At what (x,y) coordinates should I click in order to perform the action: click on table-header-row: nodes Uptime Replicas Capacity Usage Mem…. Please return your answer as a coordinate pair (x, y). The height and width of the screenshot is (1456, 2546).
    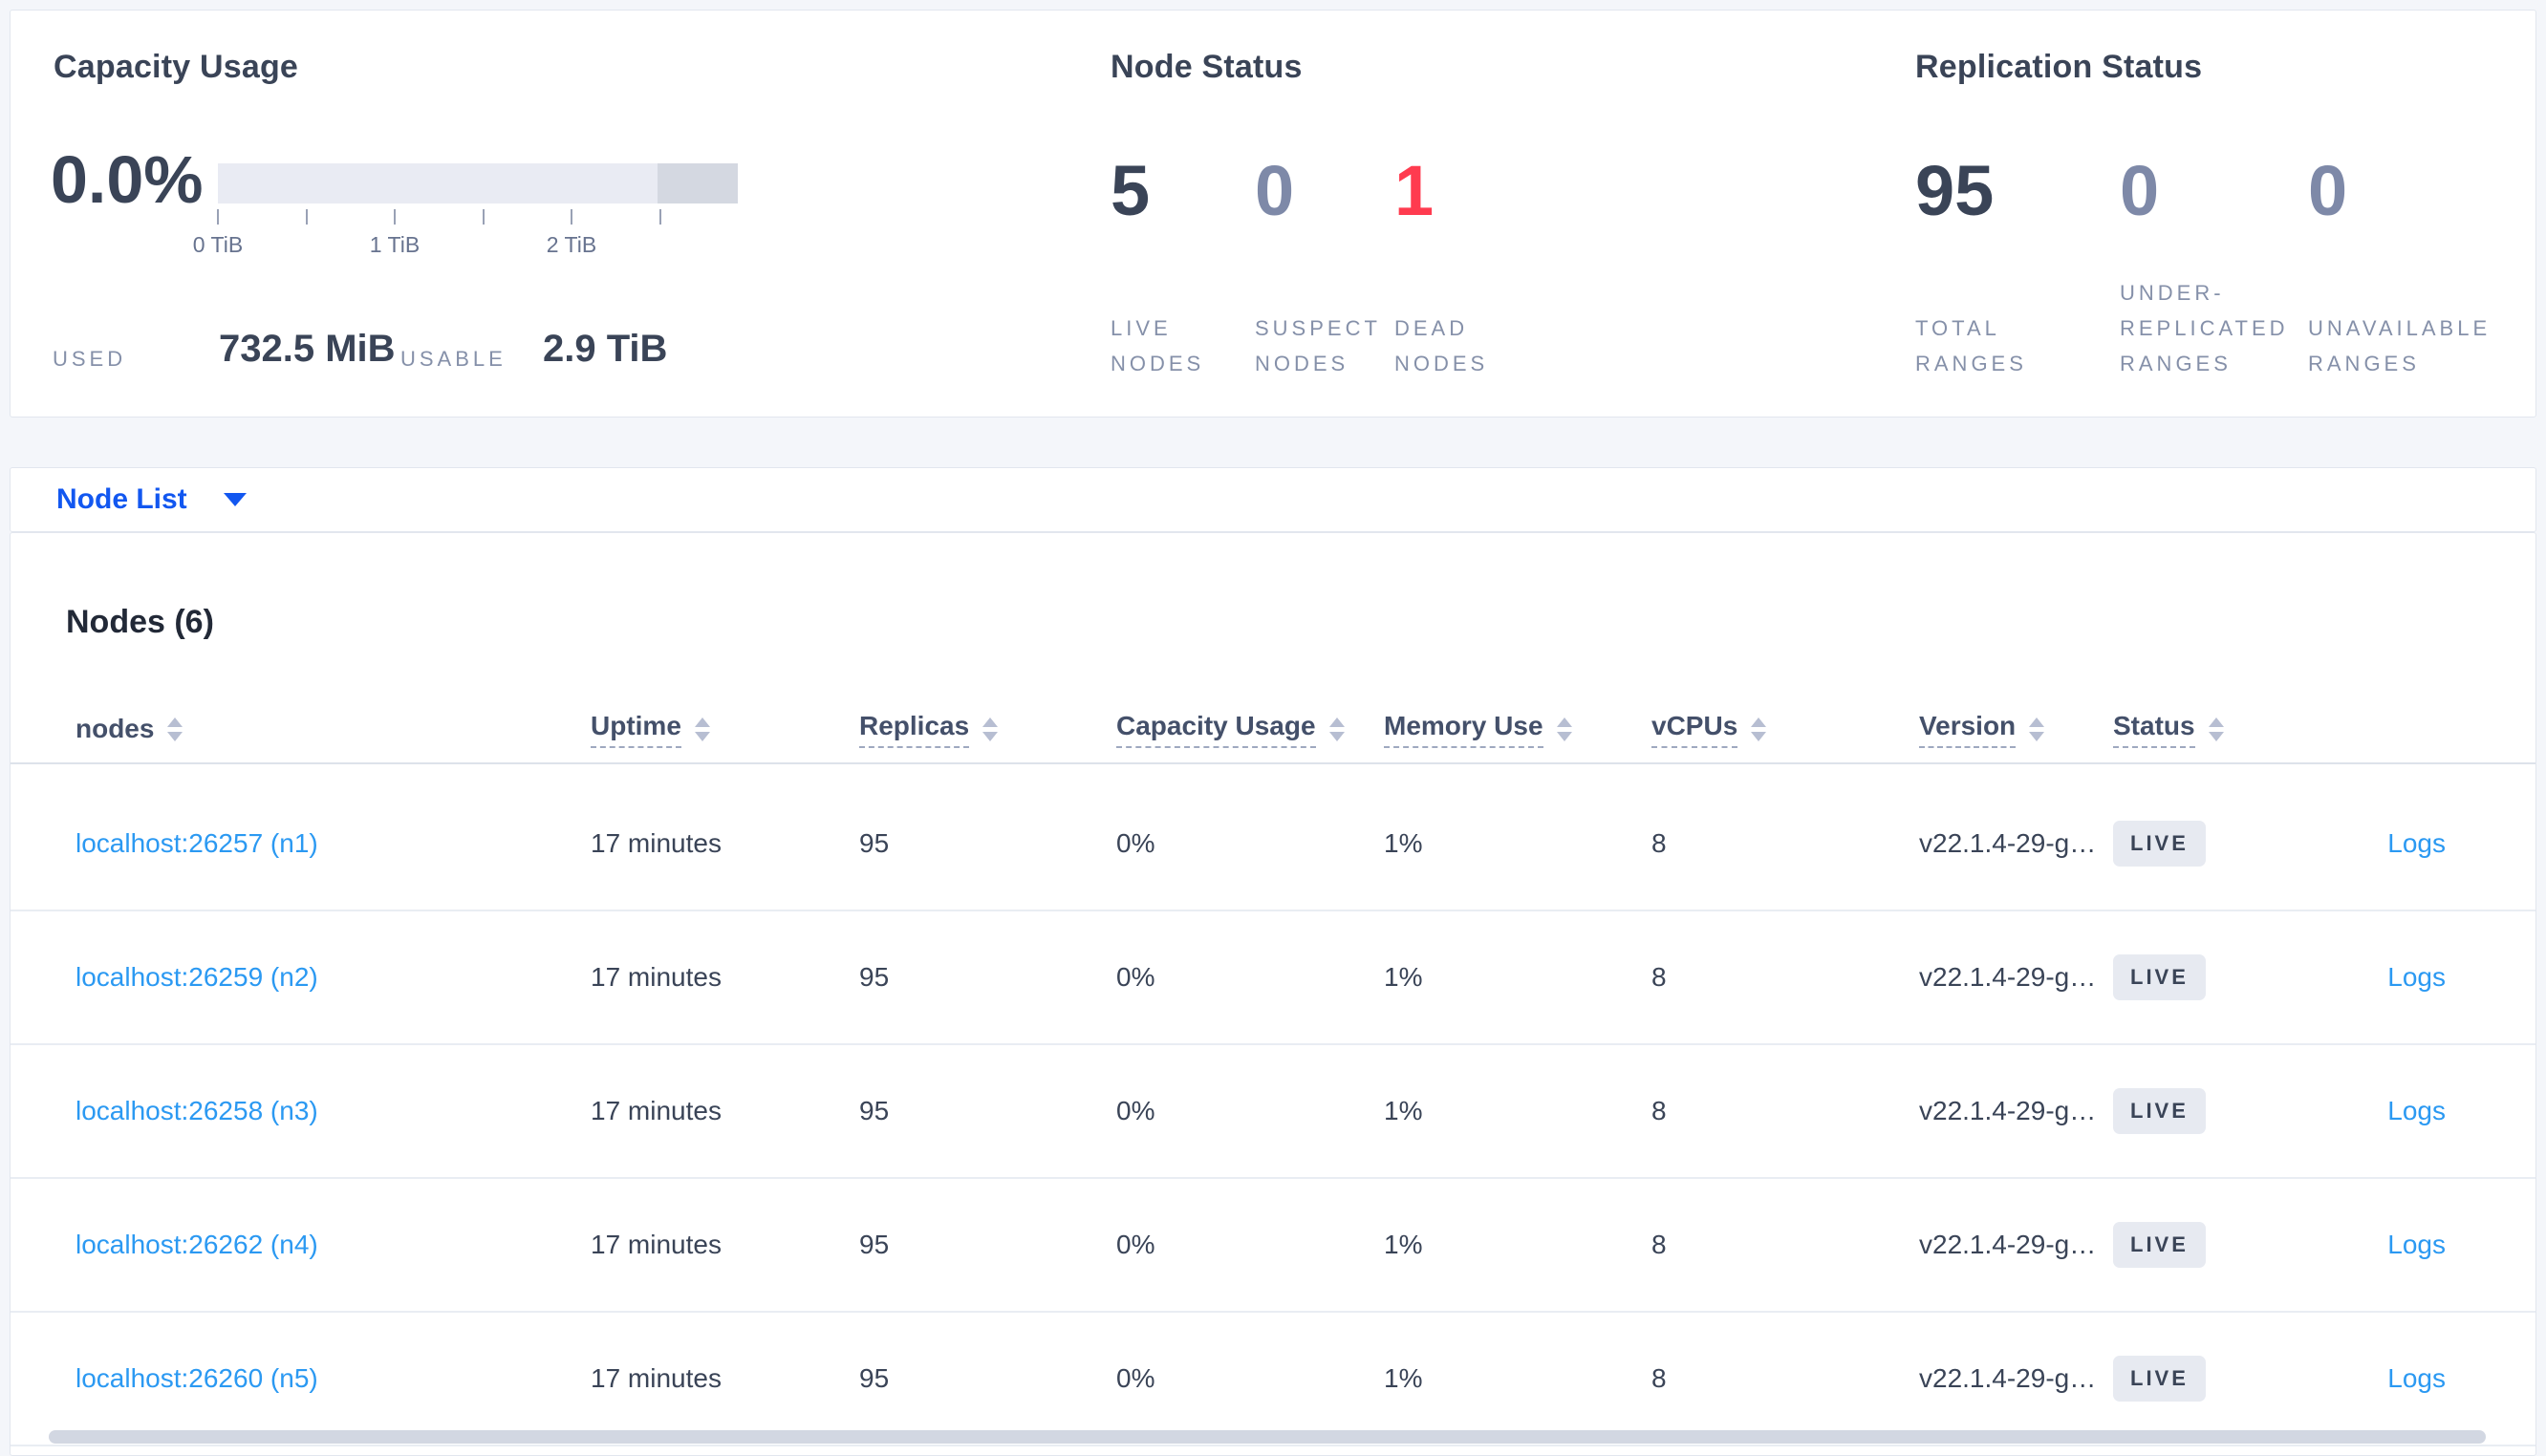
    Looking at the image, I should click on (1273, 730).